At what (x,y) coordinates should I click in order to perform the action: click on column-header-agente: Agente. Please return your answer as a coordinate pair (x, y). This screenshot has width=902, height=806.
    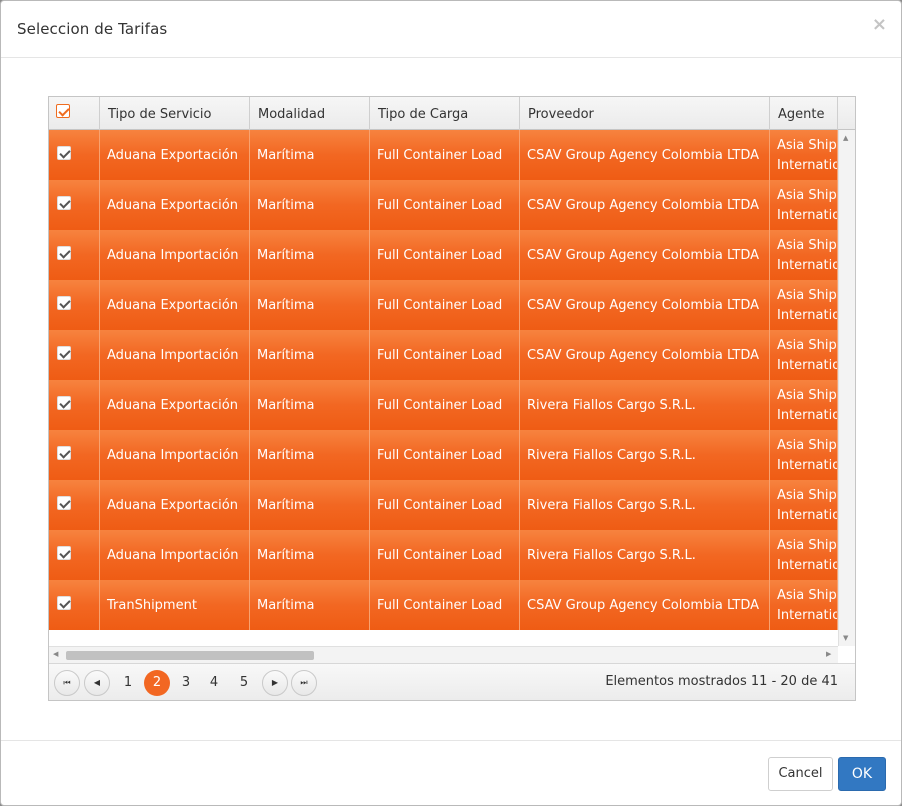
    Looking at the image, I should click on (804, 113).